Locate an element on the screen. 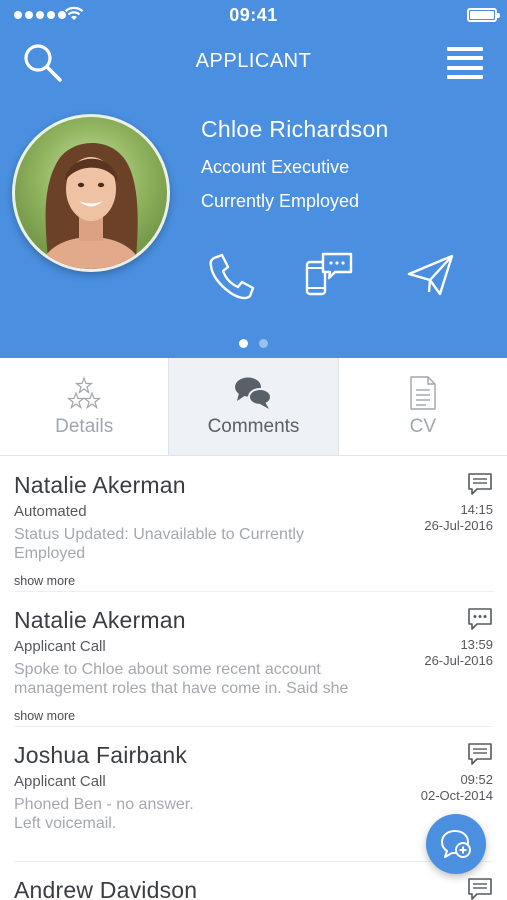 The width and height of the screenshot is (507, 900). comment-item: Andrew Davidson is located at coordinates (253, 881).